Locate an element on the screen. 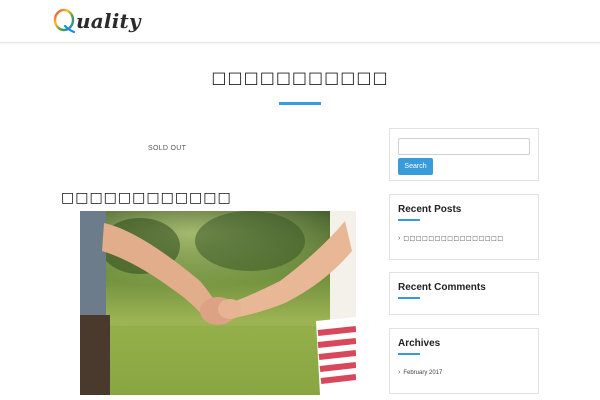 This screenshot has height=400, width=600. archive-label: February 2017 is located at coordinates (423, 372).